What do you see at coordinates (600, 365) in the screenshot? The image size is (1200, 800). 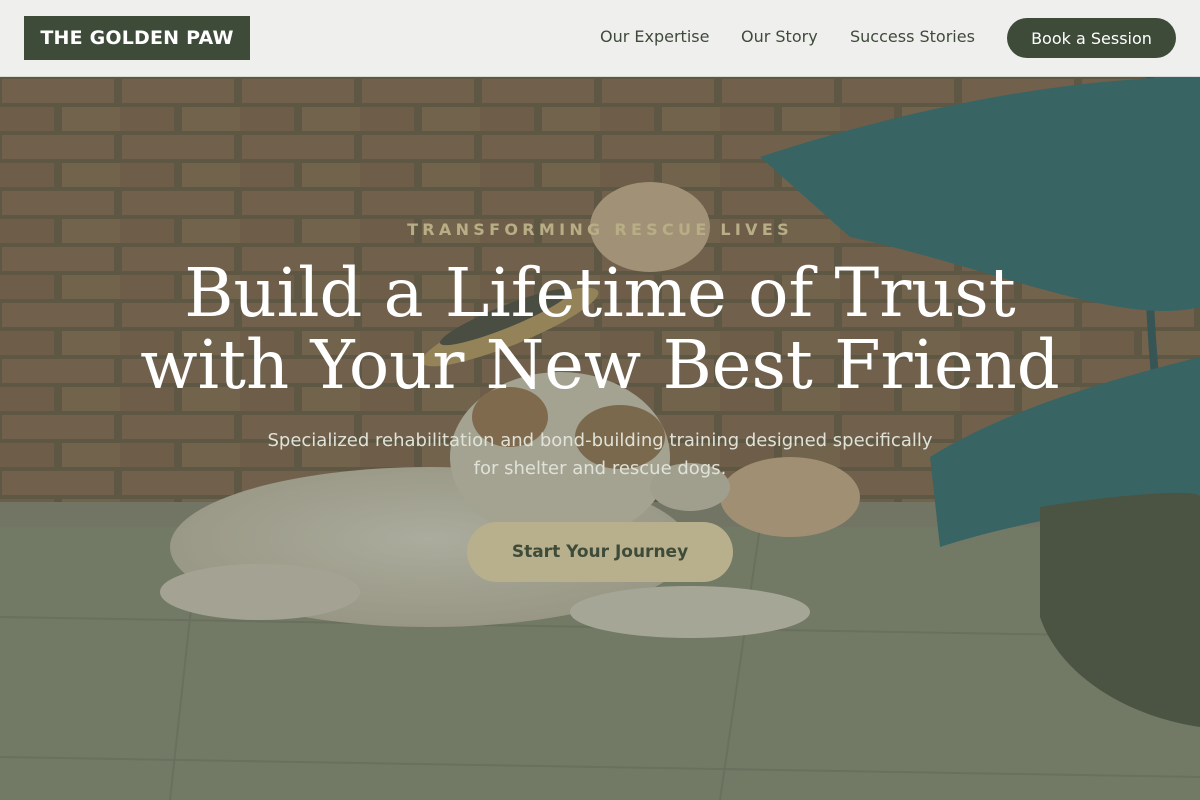 I see `hero-headline-line-2: with Your New Best Friend` at bounding box center [600, 365].